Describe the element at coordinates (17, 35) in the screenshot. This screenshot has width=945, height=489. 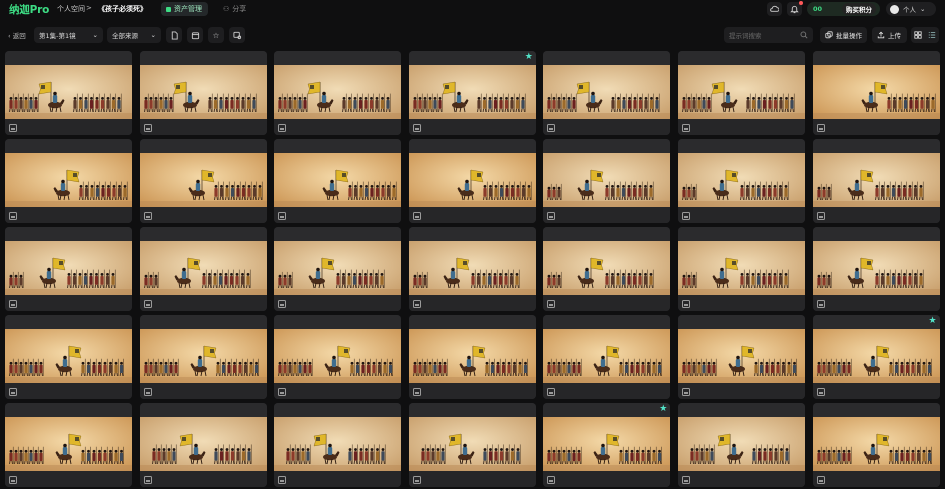
I see `back-button: ‹ 返回` at that location.